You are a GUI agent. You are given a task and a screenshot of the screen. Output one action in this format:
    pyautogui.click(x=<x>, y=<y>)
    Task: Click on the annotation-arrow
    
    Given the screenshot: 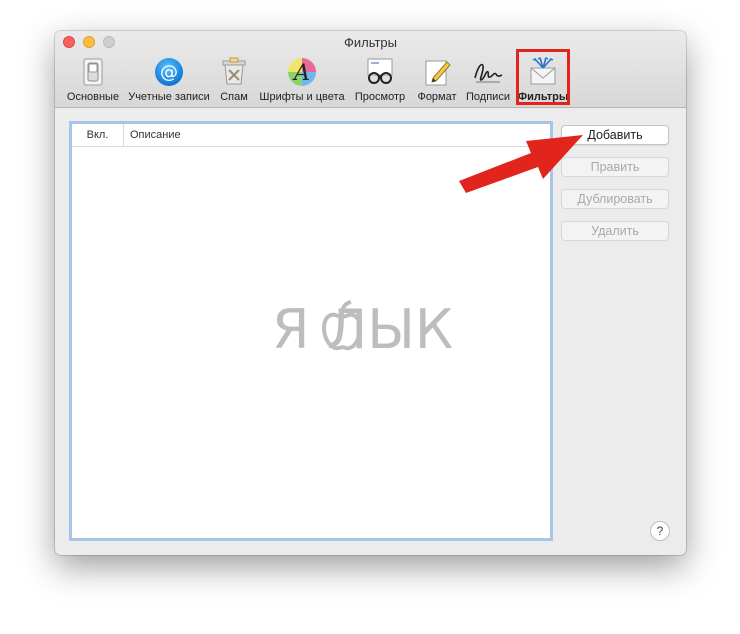 What is the action you would take?
    pyautogui.click(x=521, y=164)
    